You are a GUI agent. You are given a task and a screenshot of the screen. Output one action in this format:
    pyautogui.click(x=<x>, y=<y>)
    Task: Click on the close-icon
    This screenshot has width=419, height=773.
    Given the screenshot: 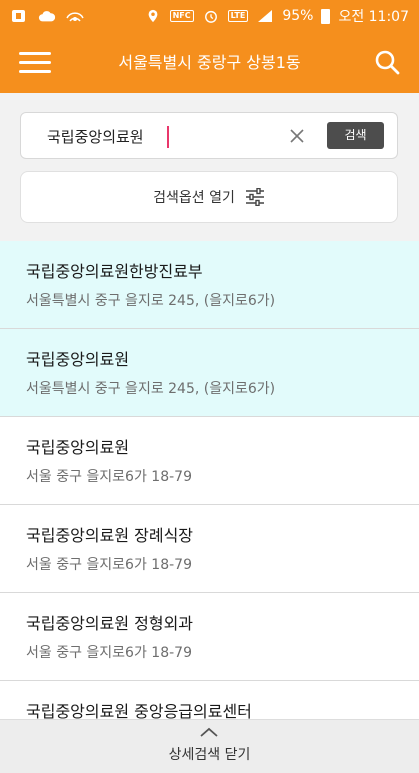 What is the action you would take?
    pyautogui.click(x=297, y=136)
    